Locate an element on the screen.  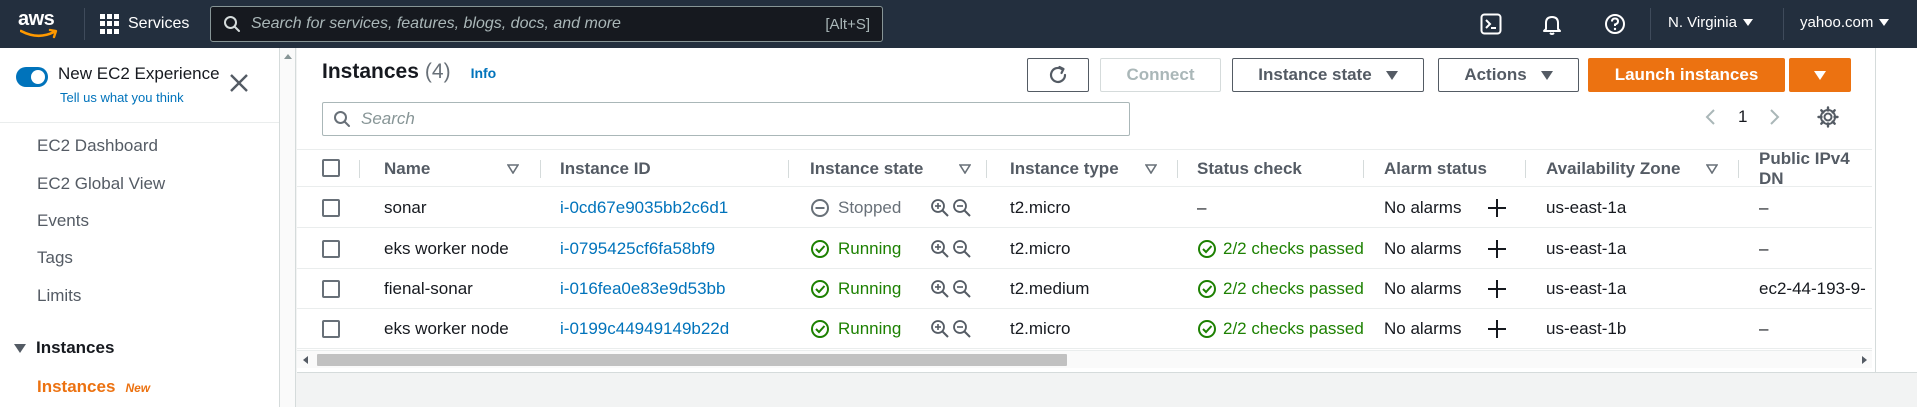
status-check-cell: 2/2 checks passed is located at coordinates (1280, 249).